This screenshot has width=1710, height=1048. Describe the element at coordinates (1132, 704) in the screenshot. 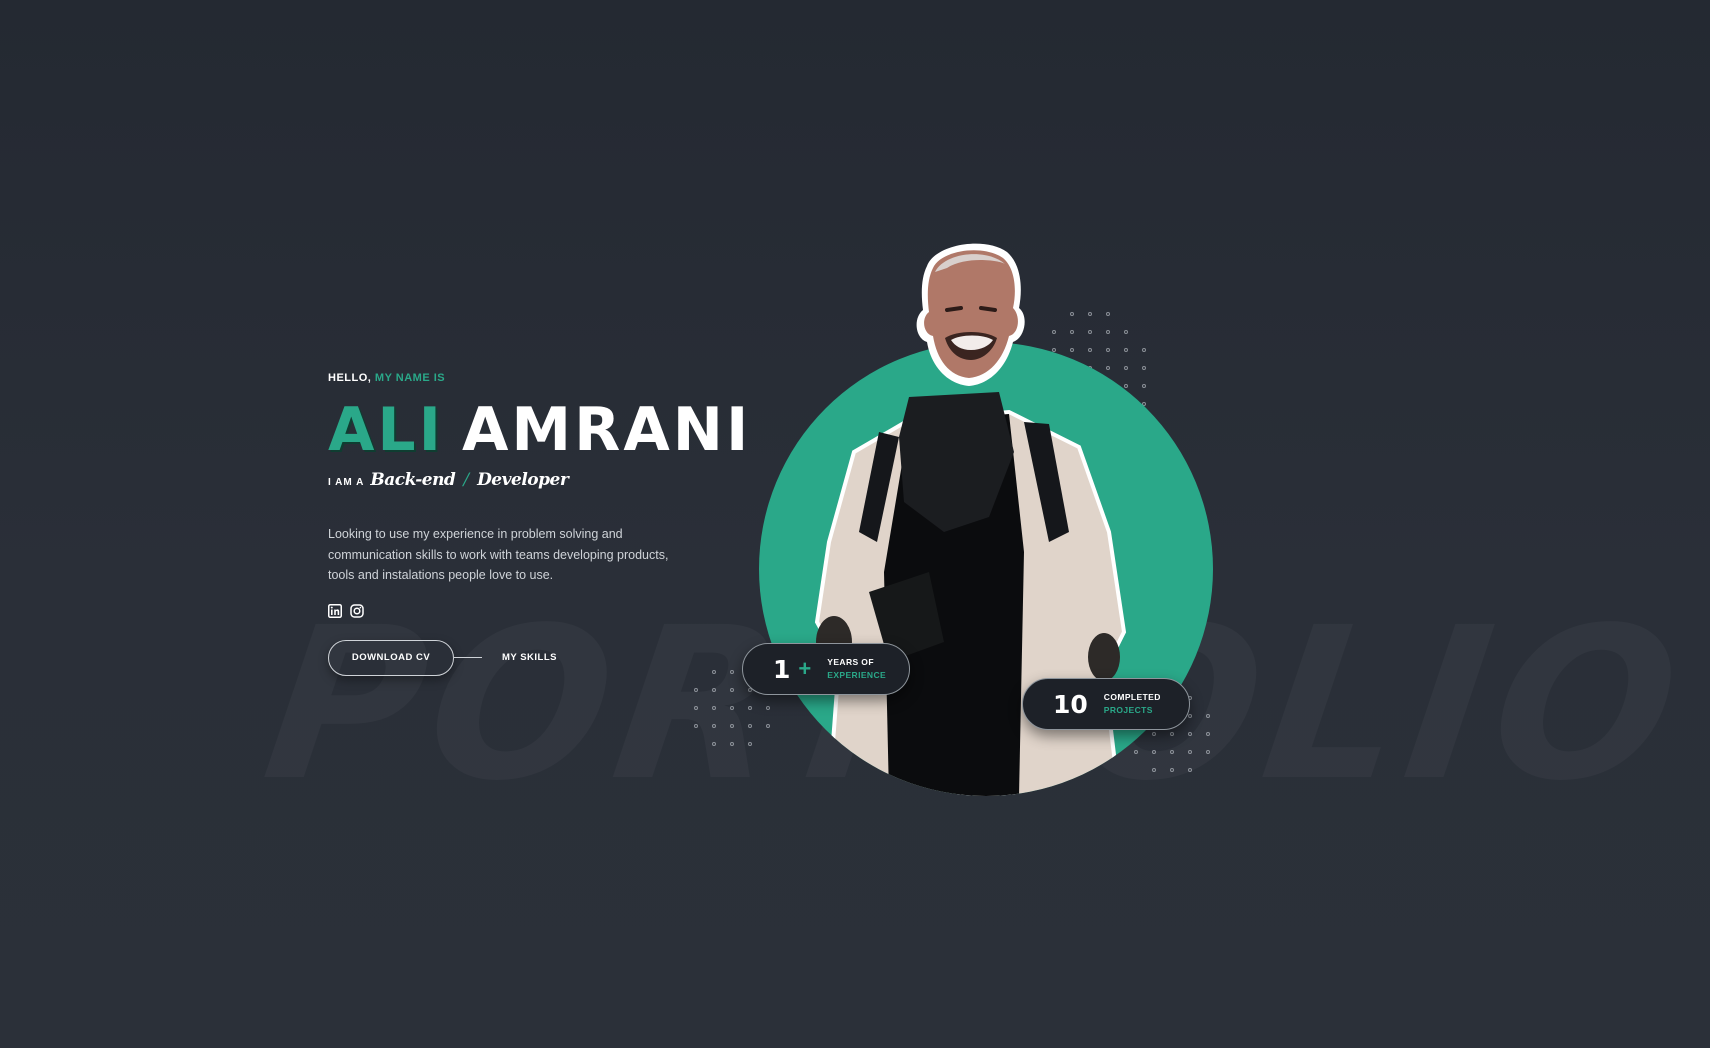

I see `projects-labels: COMPLETED PROJECTS` at that location.